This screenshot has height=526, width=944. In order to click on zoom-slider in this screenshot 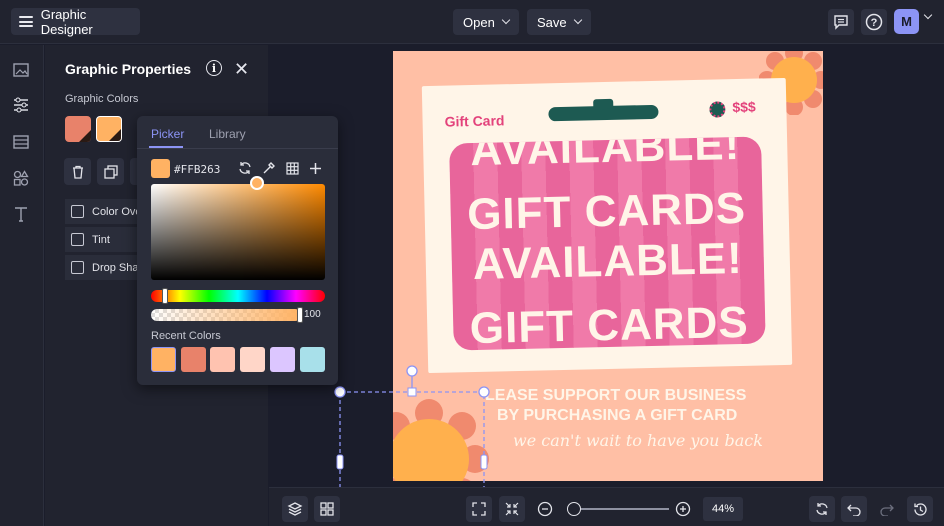, I will do `click(619, 509)`.